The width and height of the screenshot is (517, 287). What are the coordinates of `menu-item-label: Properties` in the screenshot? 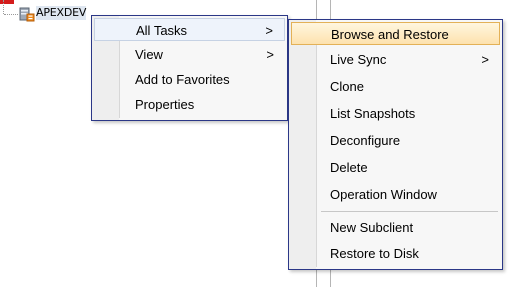 It's located at (165, 104).